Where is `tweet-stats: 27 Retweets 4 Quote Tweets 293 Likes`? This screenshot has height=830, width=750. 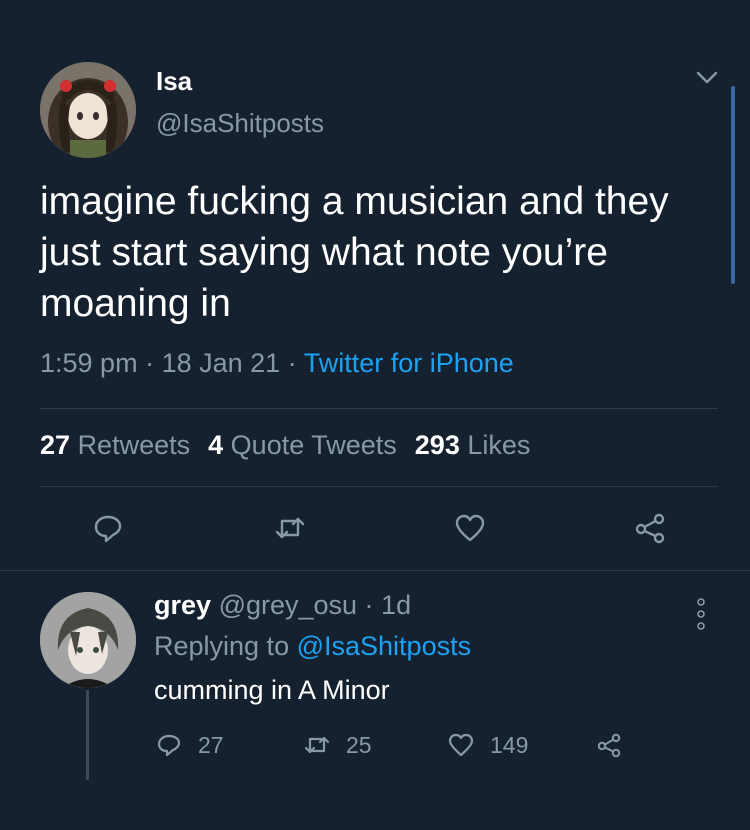 tweet-stats: 27 Retweets 4 Quote Tweets 293 Likes is located at coordinates (285, 445).